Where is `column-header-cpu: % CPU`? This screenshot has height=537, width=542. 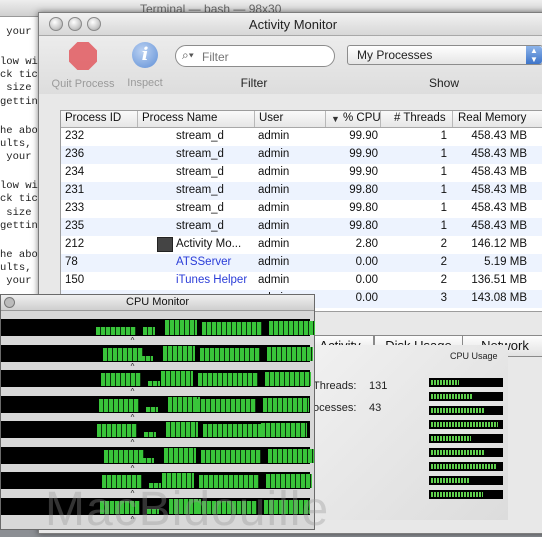
column-header-cpu: % CPU is located at coordinates (362, 119).